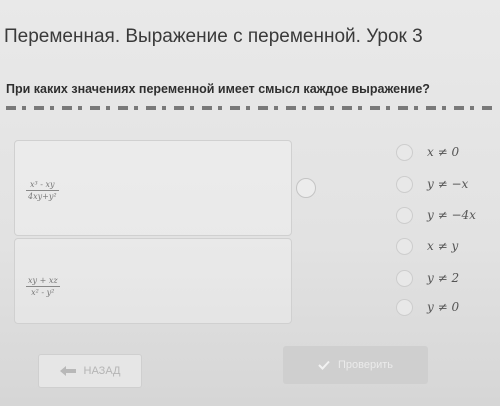 The image size is (500, 406). What do you see at coordinates (250, 108) in the screenshot?
I see `divider` at bounding box center [250, 108].